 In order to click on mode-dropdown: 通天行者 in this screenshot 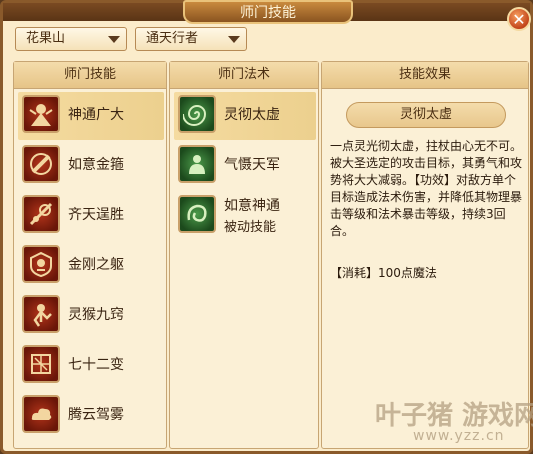, I will do `click(191, 39)`.